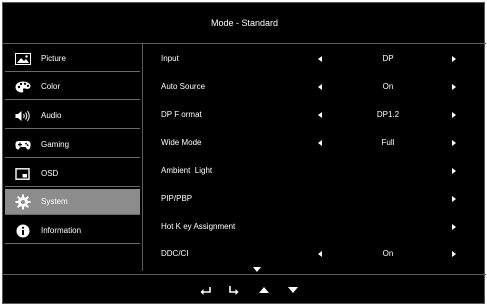 Image resolution: width=487 pixels, height=306 pixels. What do you see at coordinates (183, 86) in the screenshot?
I see `setting-label: Auto Source` at bounding box center [183, 86].